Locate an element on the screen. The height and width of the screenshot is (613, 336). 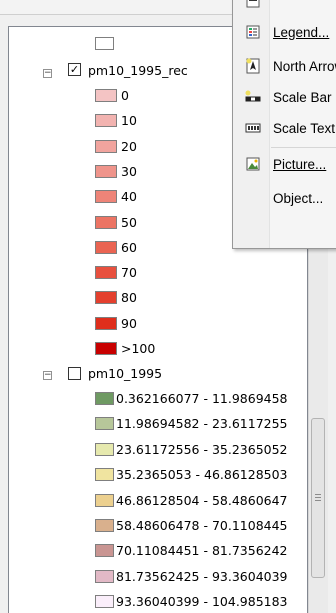
legend-class-row: 40 is located at coordinates (116, 196).